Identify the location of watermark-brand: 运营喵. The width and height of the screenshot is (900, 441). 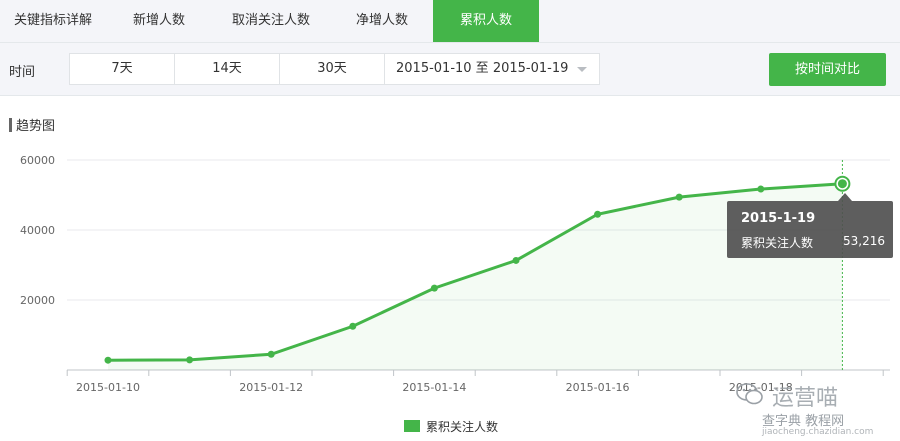
(805, 398).